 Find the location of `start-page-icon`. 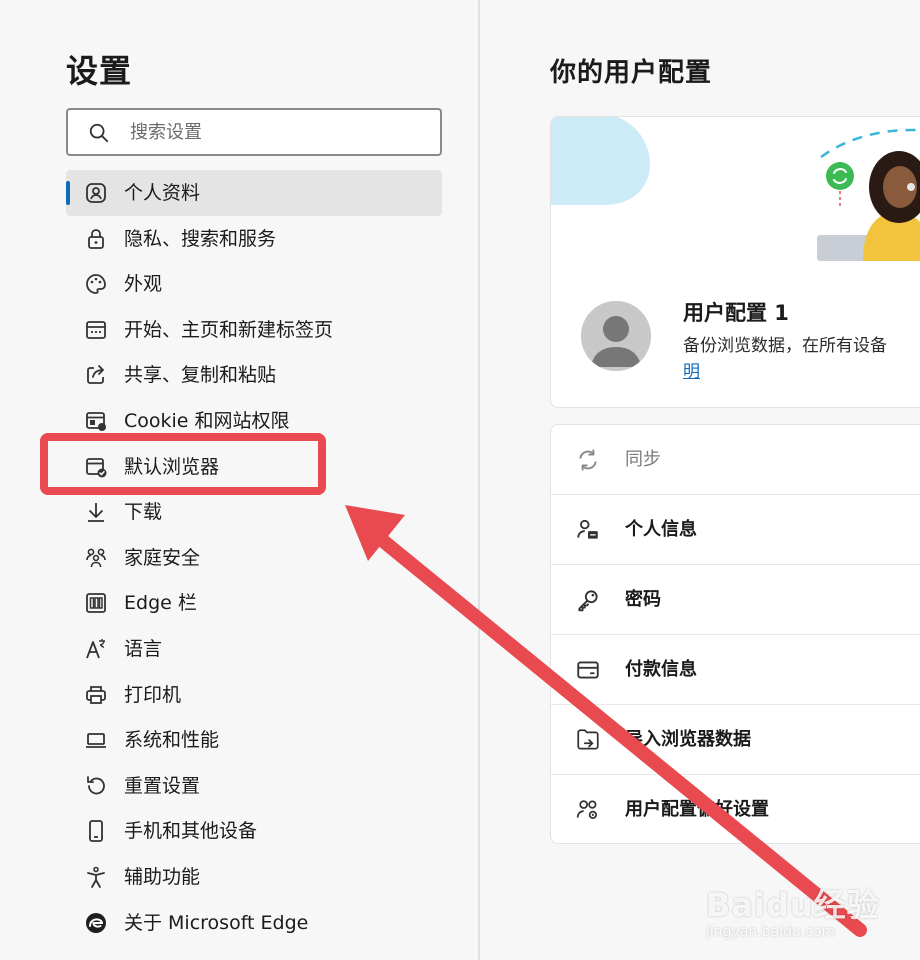

start-page-icon is located at coordinates (96, 330).